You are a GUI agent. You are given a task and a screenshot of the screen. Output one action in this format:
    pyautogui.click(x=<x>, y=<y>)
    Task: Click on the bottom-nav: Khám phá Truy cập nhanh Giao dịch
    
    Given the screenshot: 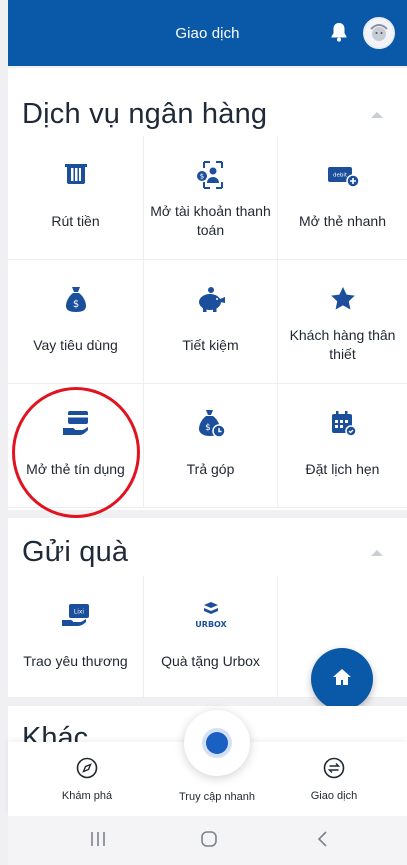 What is the action you would take?
    pyautogui.click(x=207, y=763)
    